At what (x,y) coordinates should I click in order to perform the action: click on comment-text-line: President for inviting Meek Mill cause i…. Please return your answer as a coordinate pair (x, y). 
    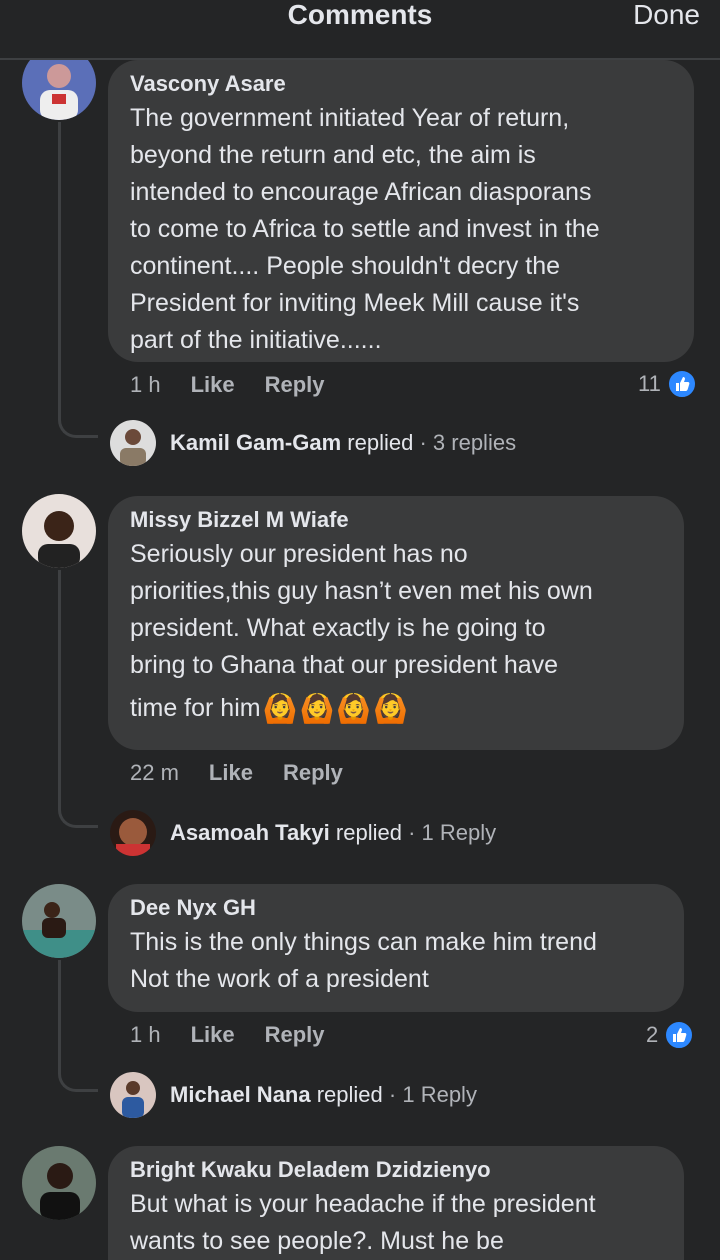
    Looking at the image, I should click on (355, 303).